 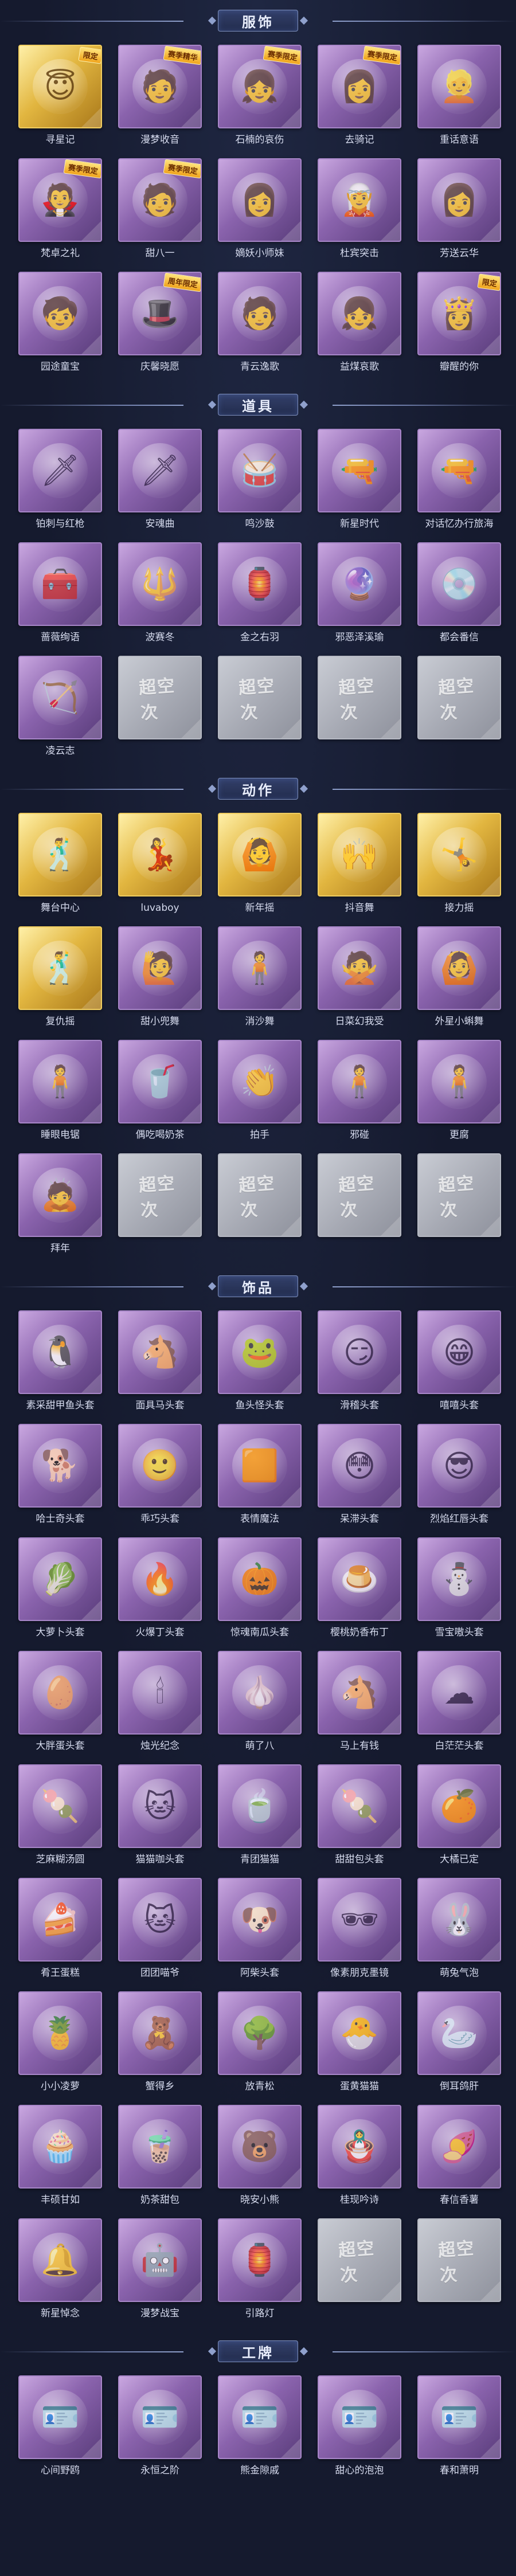 I want to click on item-card: 🤸 接力摇, so click(x=459, y=866).